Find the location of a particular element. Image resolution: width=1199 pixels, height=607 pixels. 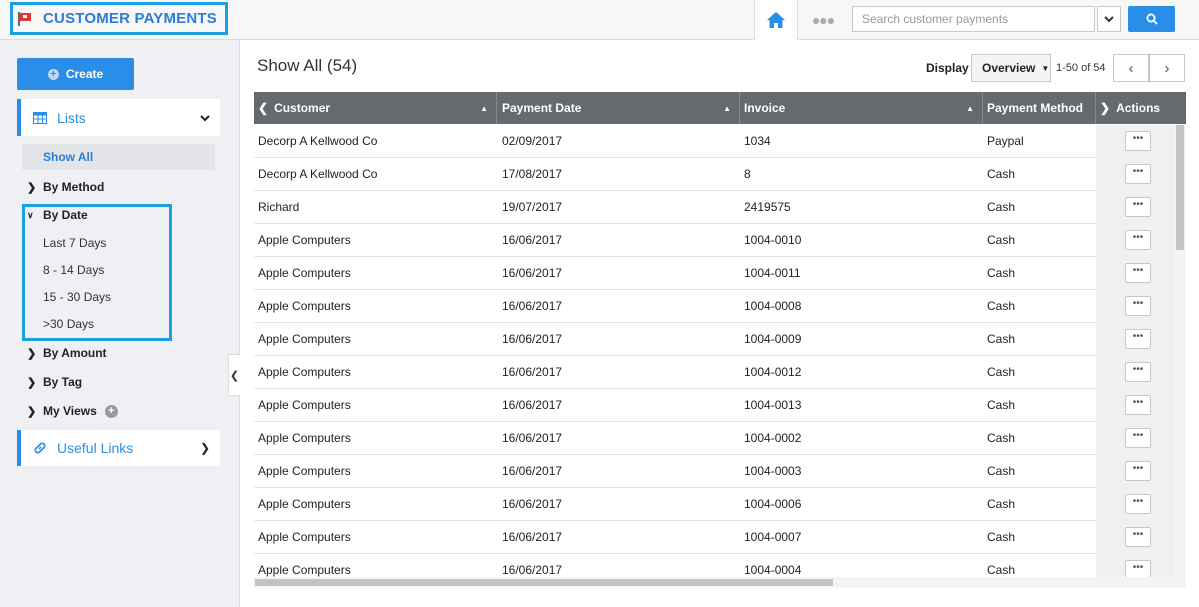

column-header-payment-date: Payment Date ▲ is located at coordinates (618, 108).